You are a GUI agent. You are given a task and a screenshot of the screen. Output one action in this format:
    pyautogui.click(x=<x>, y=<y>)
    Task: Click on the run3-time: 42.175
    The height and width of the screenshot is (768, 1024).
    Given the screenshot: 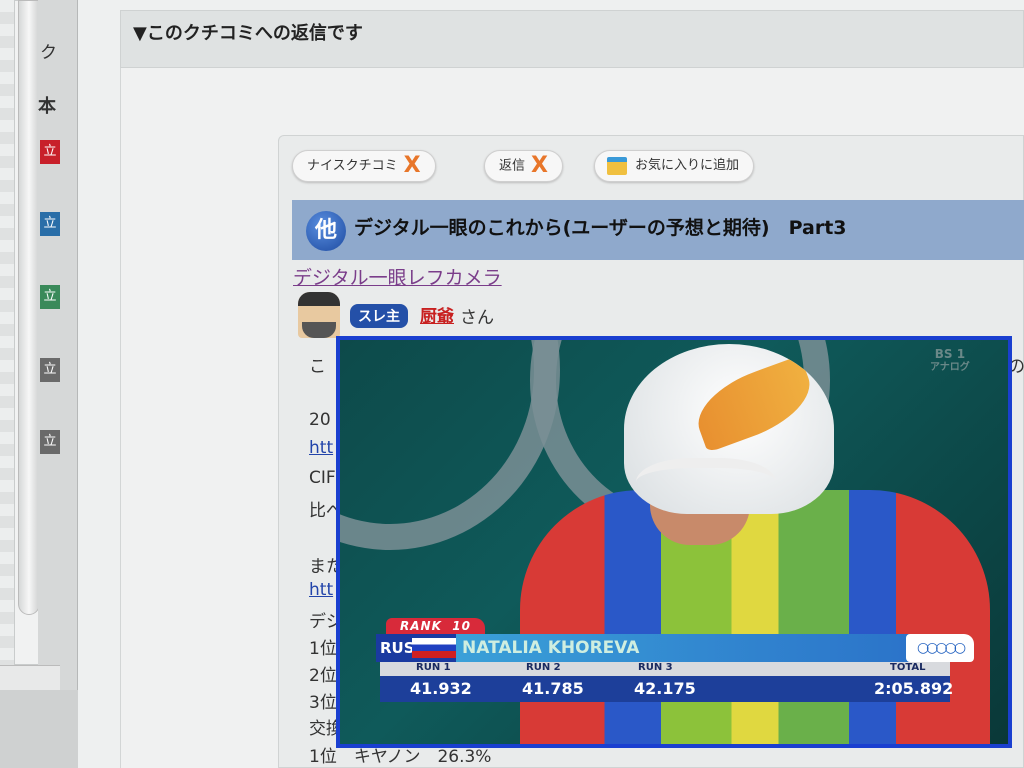 What is the action you would take?
    pyautogui.click(x=665, y=688)
    